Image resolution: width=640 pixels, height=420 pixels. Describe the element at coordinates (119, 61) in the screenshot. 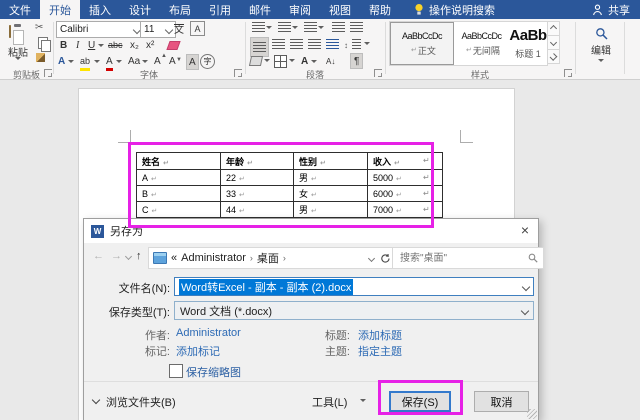

I see `font-color-dropdown-icon` at that location.